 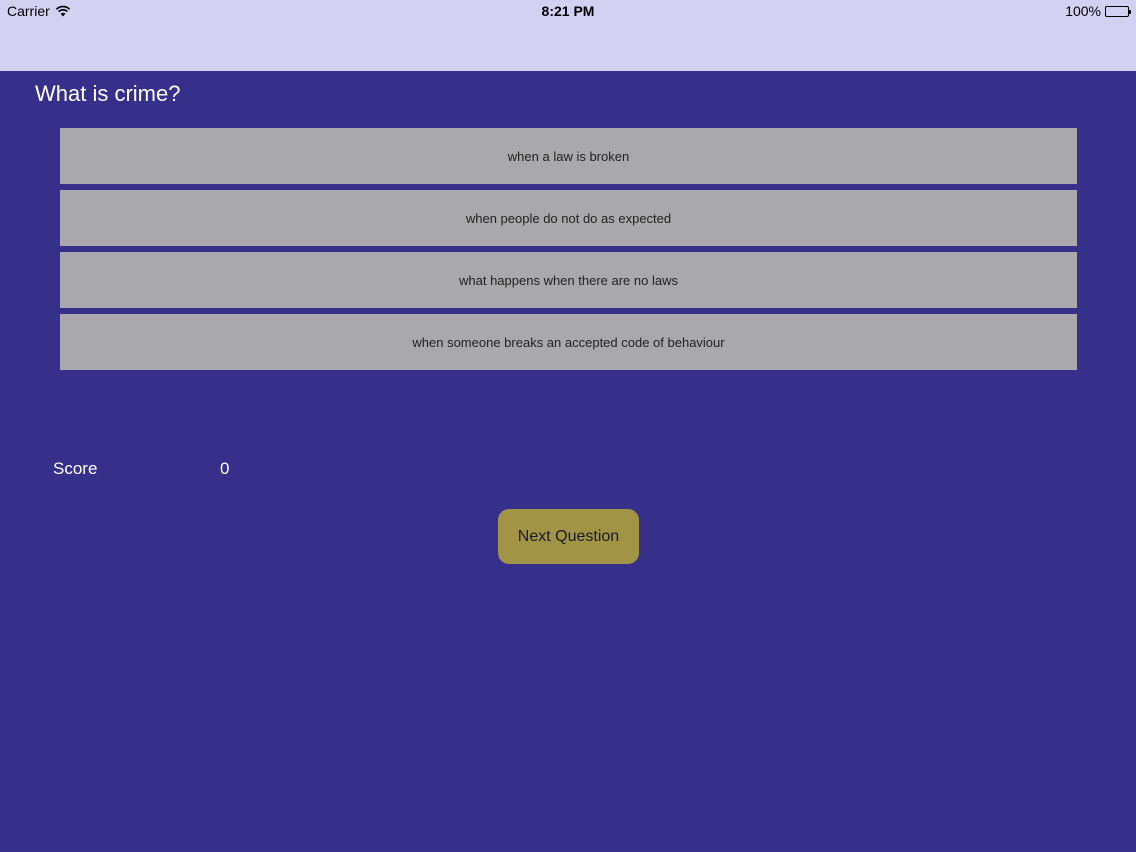 I want to click on next-question-button: Next Question, so click(x=568, y=536).